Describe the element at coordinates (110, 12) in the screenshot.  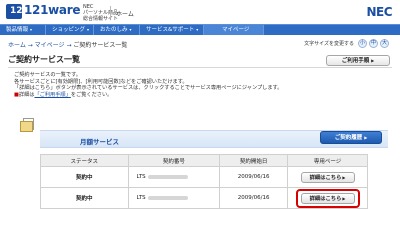
I see `header-divider` at that location.